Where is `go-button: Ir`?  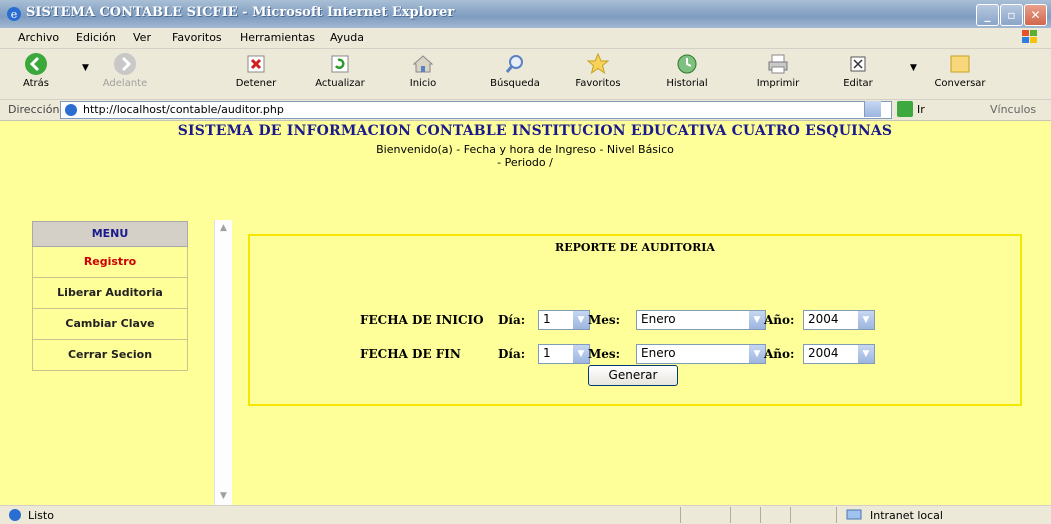 go-button: Ir is located at coordinates (921, 109).